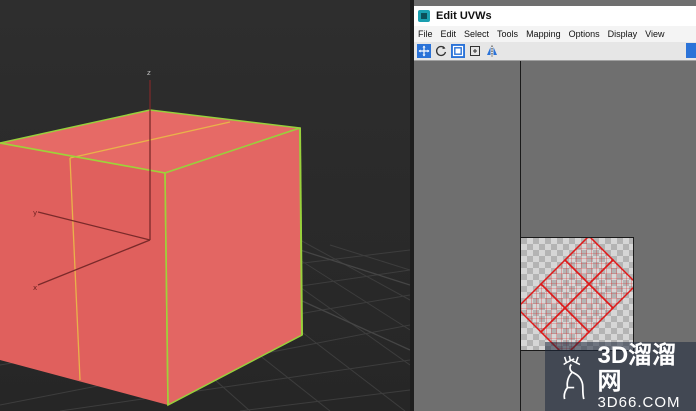 The height and width of the screenshot is (411, 696). I want to click on mirror-tool-icon, so click(492, 51).